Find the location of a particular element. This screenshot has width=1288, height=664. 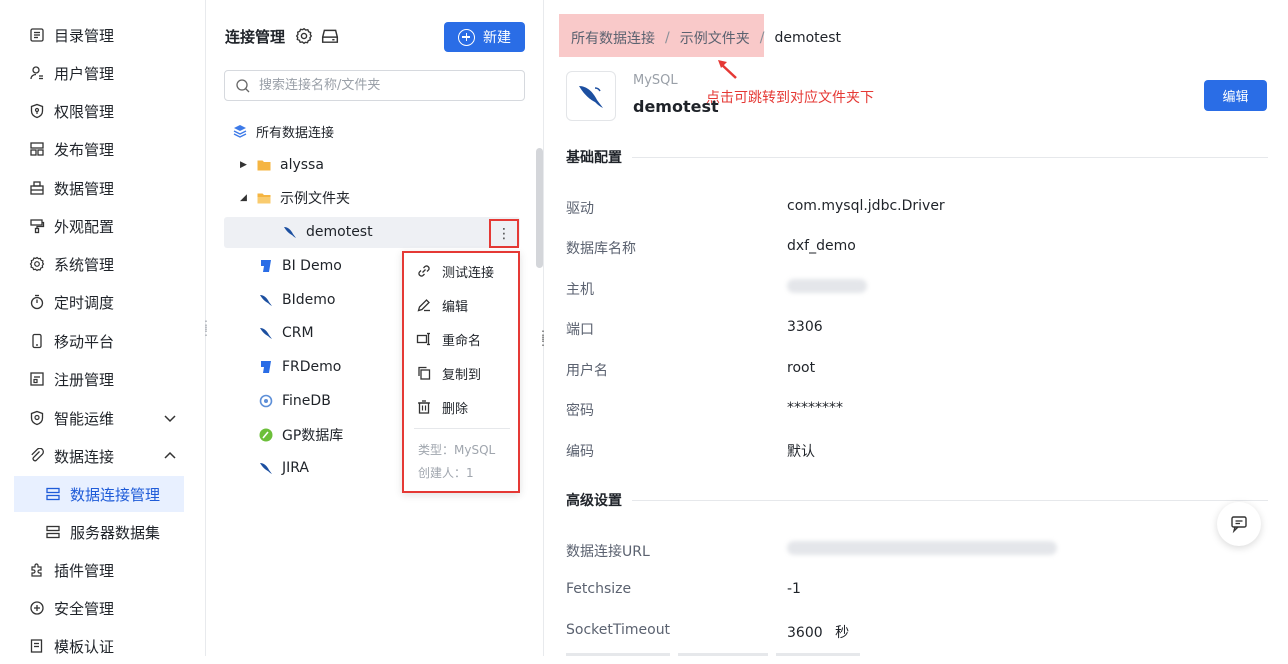

menu-item-rename: 重命名 is located at coordinates (448, 339).